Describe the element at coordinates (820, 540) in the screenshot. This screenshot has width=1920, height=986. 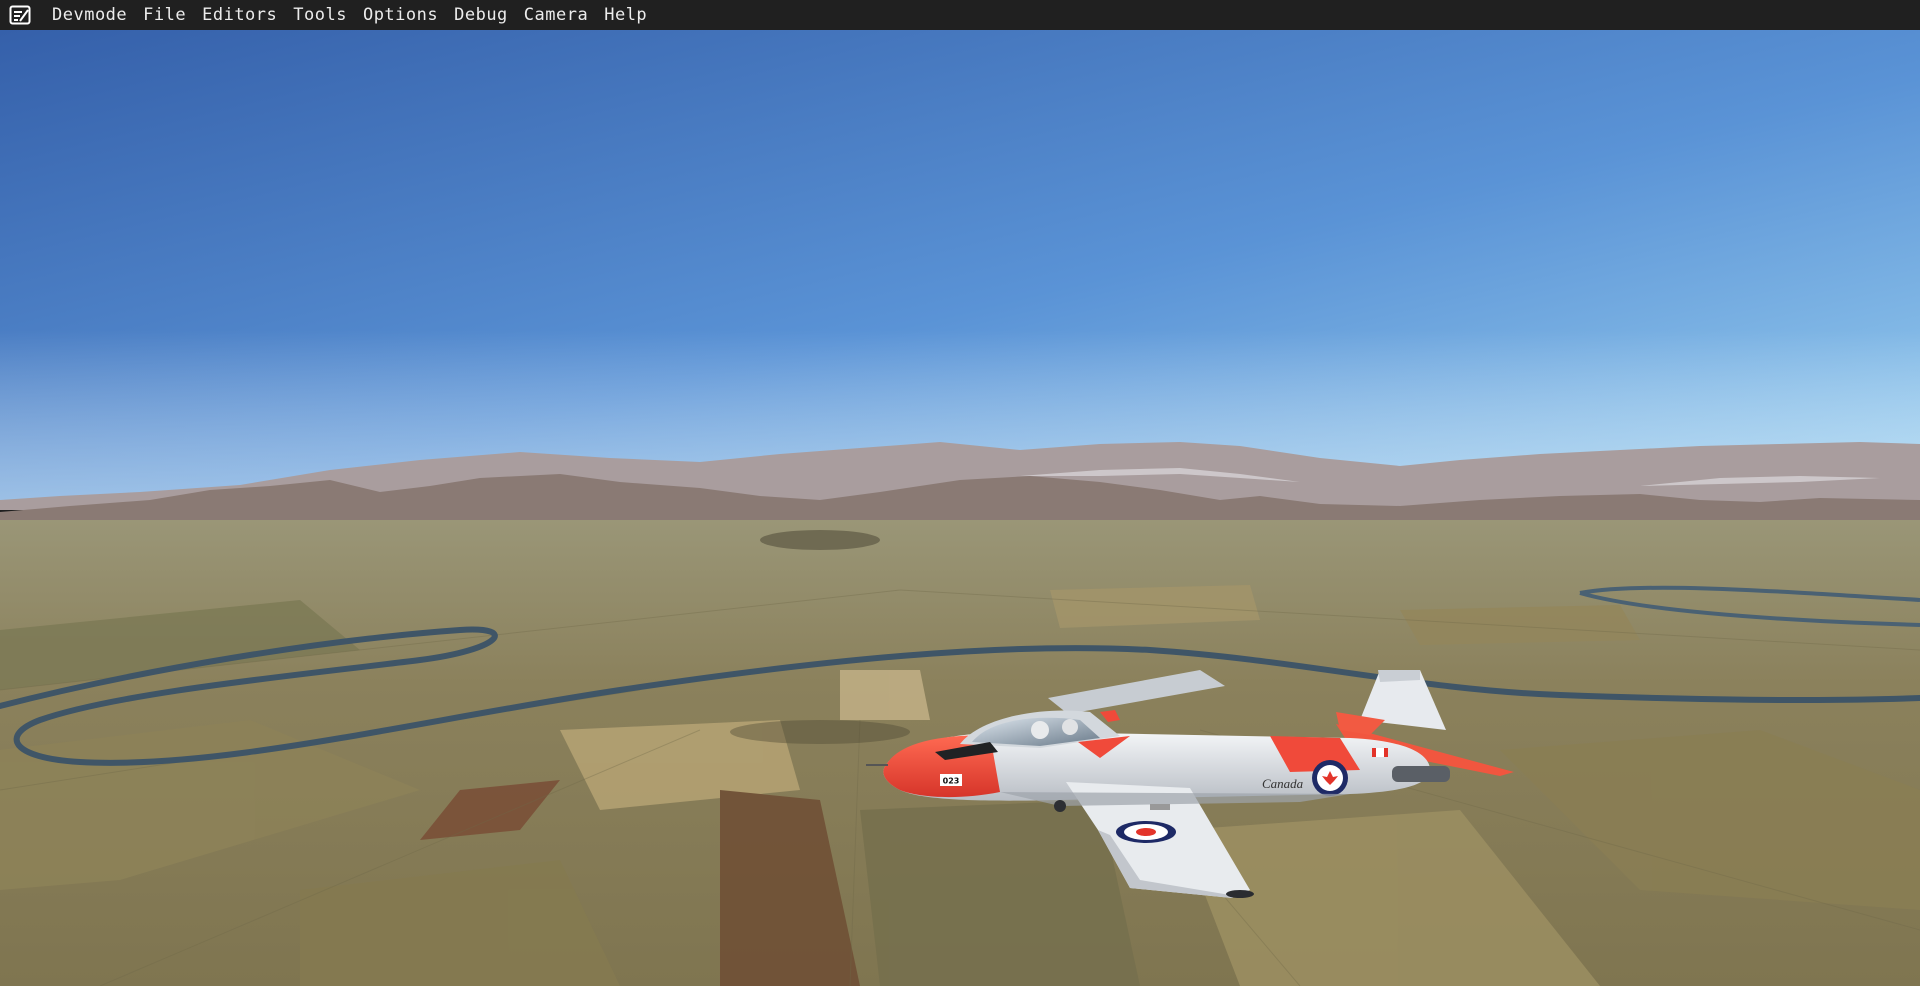
I see `small-hill` at that location.